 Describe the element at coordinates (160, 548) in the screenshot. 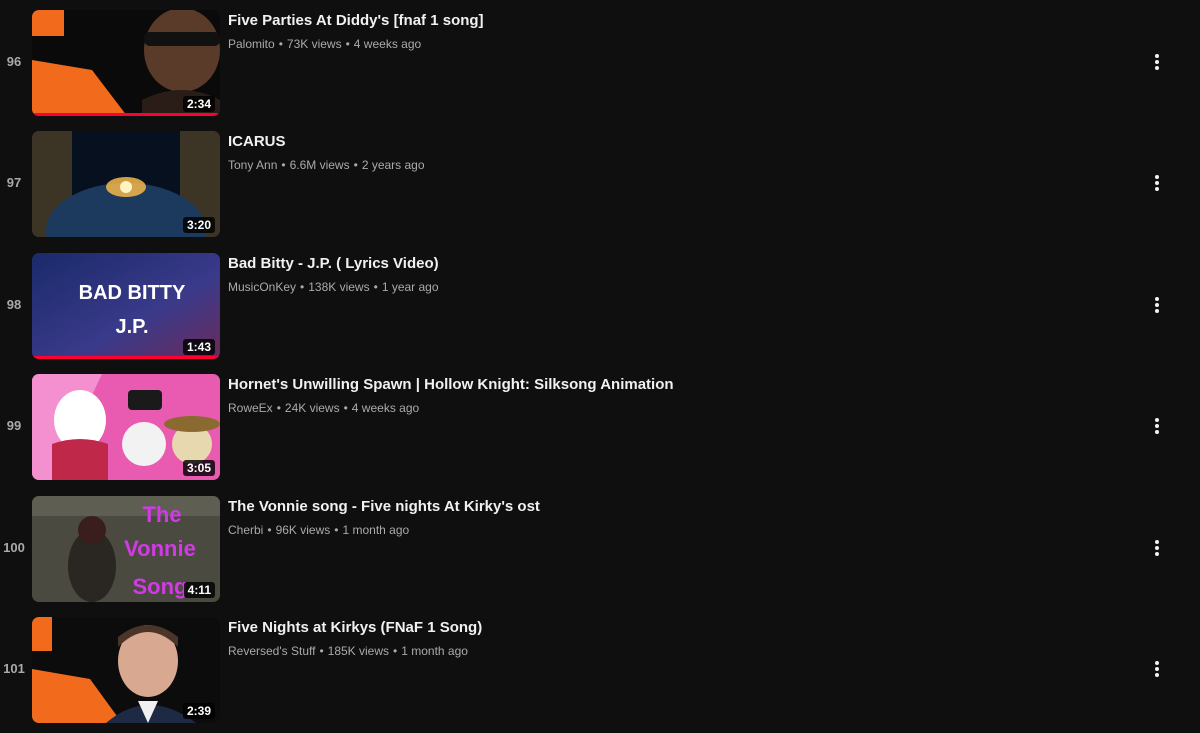

I see `thumbnail-text: Vonnie` at that location.